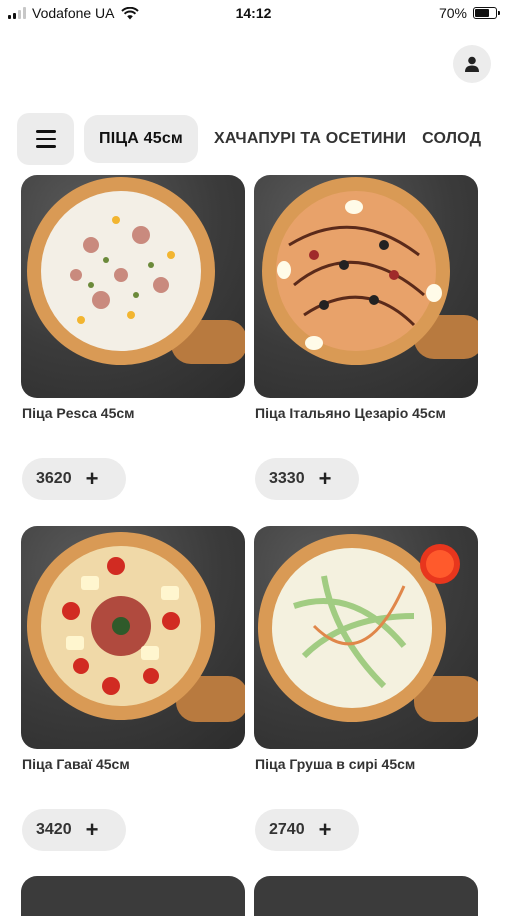 Image resolution: width=507 pixels, height=916 pixels. Describe the element at coordinates (136, 627) in the screenshot. I see `pizza-hawaii-image` at that location.